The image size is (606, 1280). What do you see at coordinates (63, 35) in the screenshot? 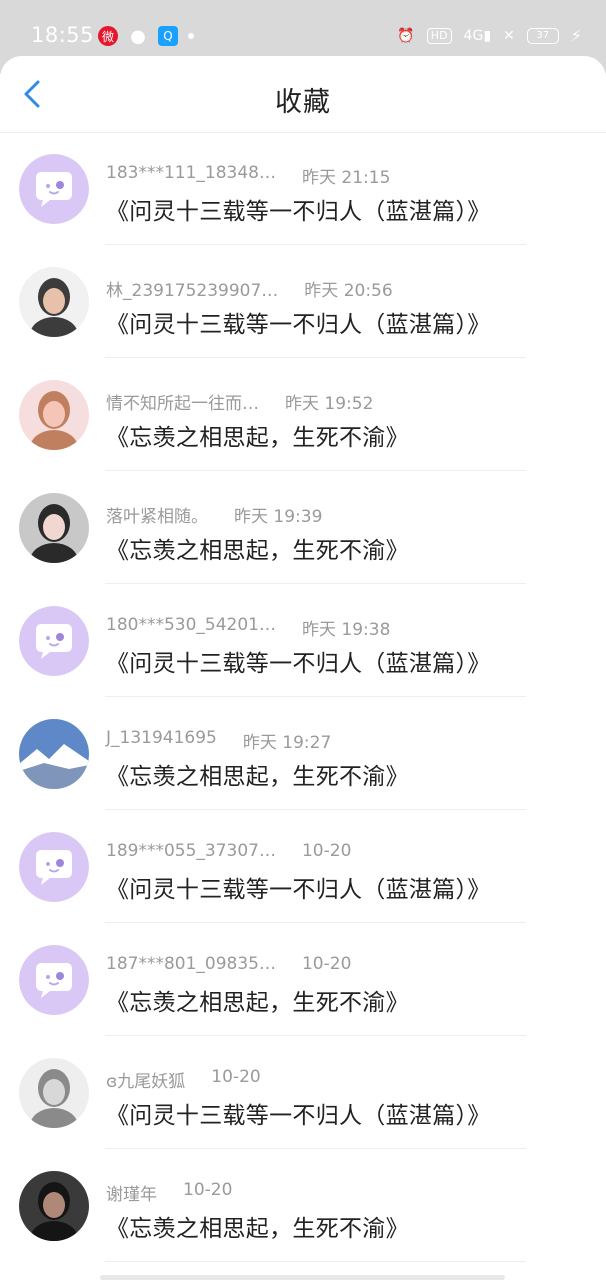
I see `status-time: 18:55` at bounding box center [63, 35].